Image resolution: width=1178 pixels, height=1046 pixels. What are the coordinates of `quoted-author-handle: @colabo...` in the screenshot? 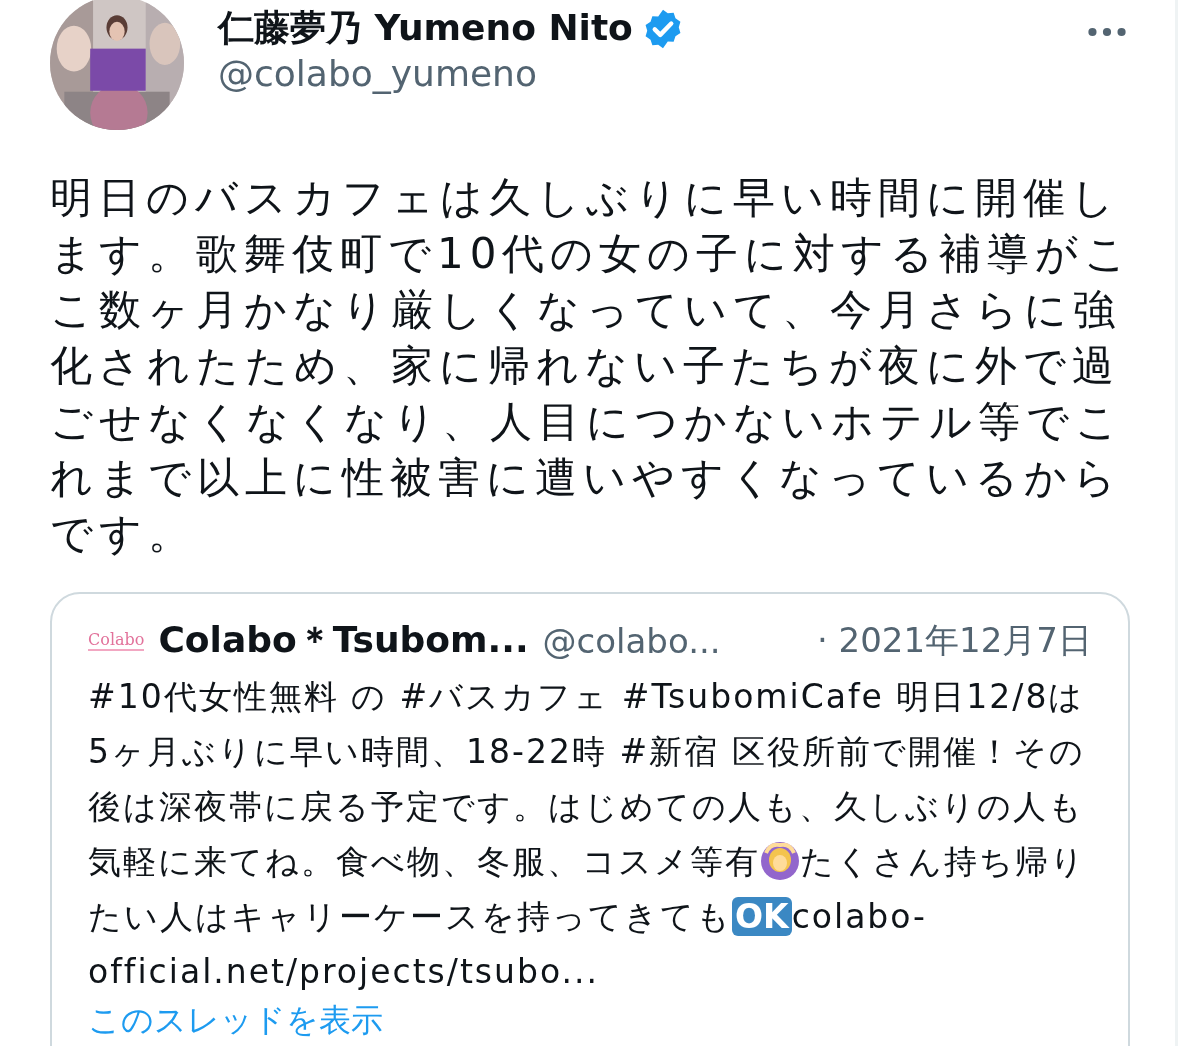 It's located at (631, 640).